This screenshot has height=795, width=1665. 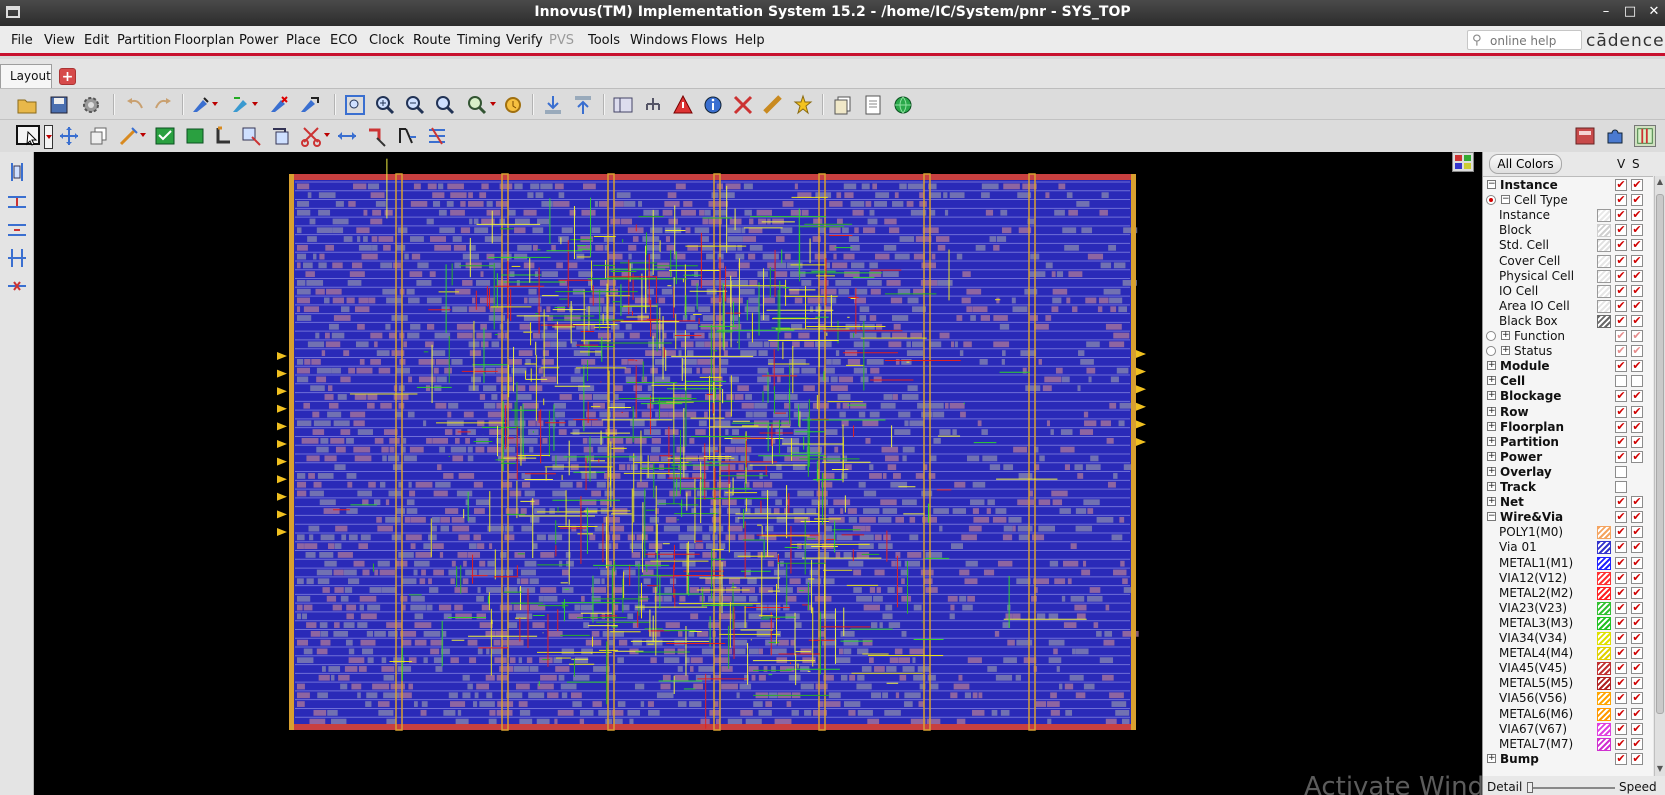 What do you see at coordinates (17, 202) in the screenshot?
I see `distribute-icon` at bounding box center [17, 202].